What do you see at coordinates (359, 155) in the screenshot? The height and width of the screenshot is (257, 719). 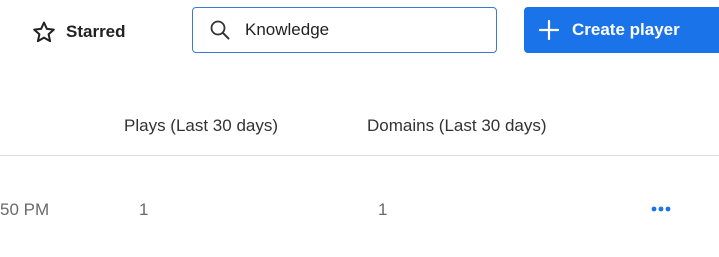 I see `header-divider` at bounding box center [359, 155].